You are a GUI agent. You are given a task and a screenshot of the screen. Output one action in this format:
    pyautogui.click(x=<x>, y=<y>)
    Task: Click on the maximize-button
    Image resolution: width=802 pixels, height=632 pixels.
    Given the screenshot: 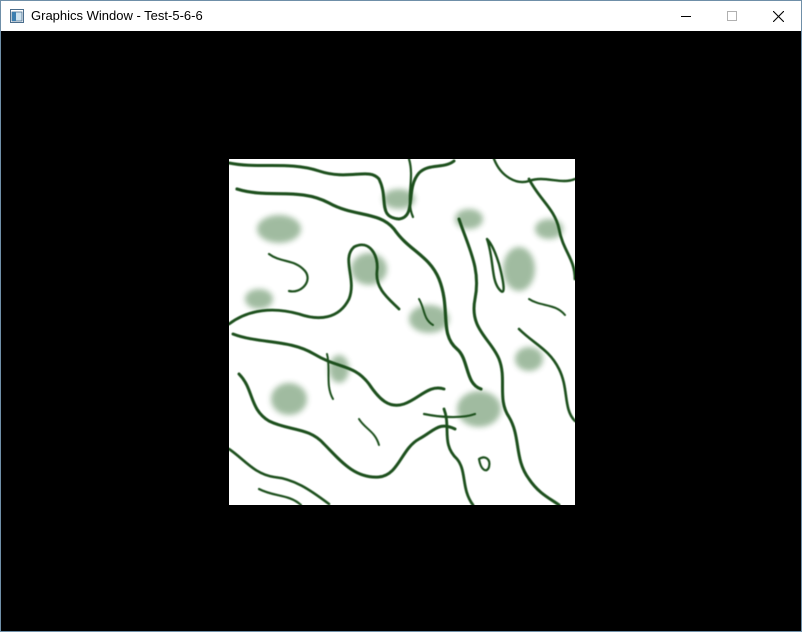 What is the action you would take?
    pyautogui.click(x=732, y=16)
    